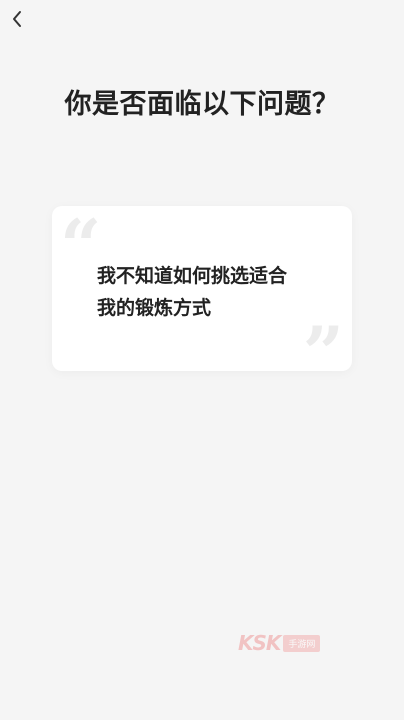 The image size is (404, 720). I want to click on page-title: 你是否面临以下问题？, so click(202, 104).